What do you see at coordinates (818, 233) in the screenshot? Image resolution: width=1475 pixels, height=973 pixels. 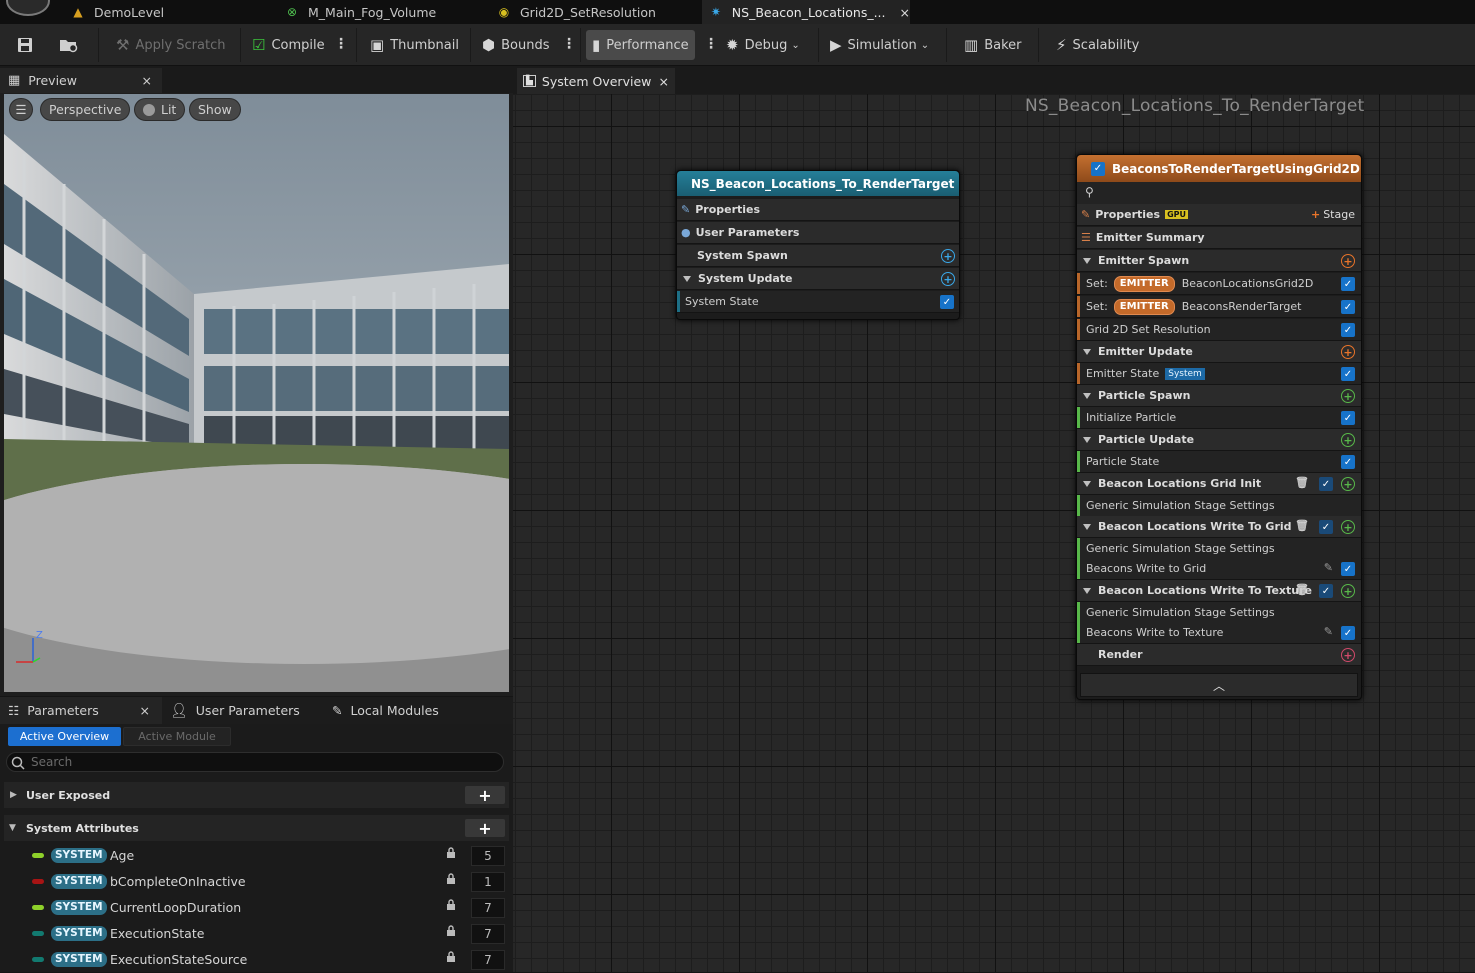 I see `system-user-parameters-row: ● User Parameters` at bounding box center [818, 233].